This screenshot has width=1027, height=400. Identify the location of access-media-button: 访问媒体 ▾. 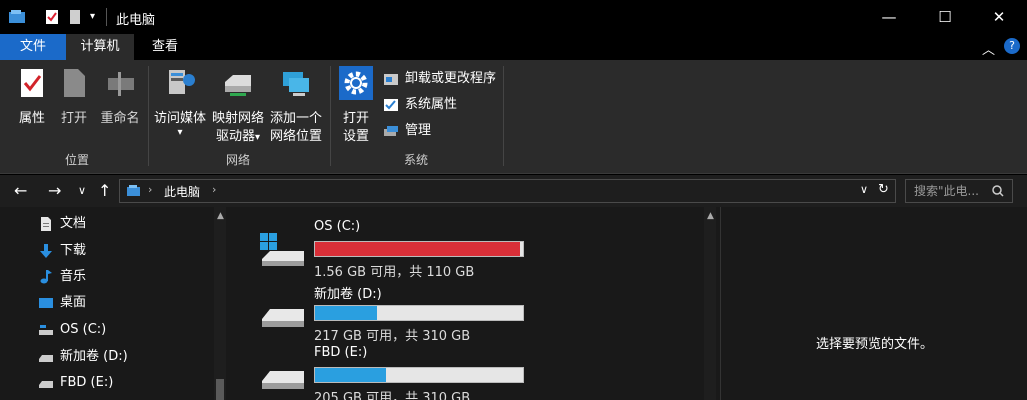
(180, 102).